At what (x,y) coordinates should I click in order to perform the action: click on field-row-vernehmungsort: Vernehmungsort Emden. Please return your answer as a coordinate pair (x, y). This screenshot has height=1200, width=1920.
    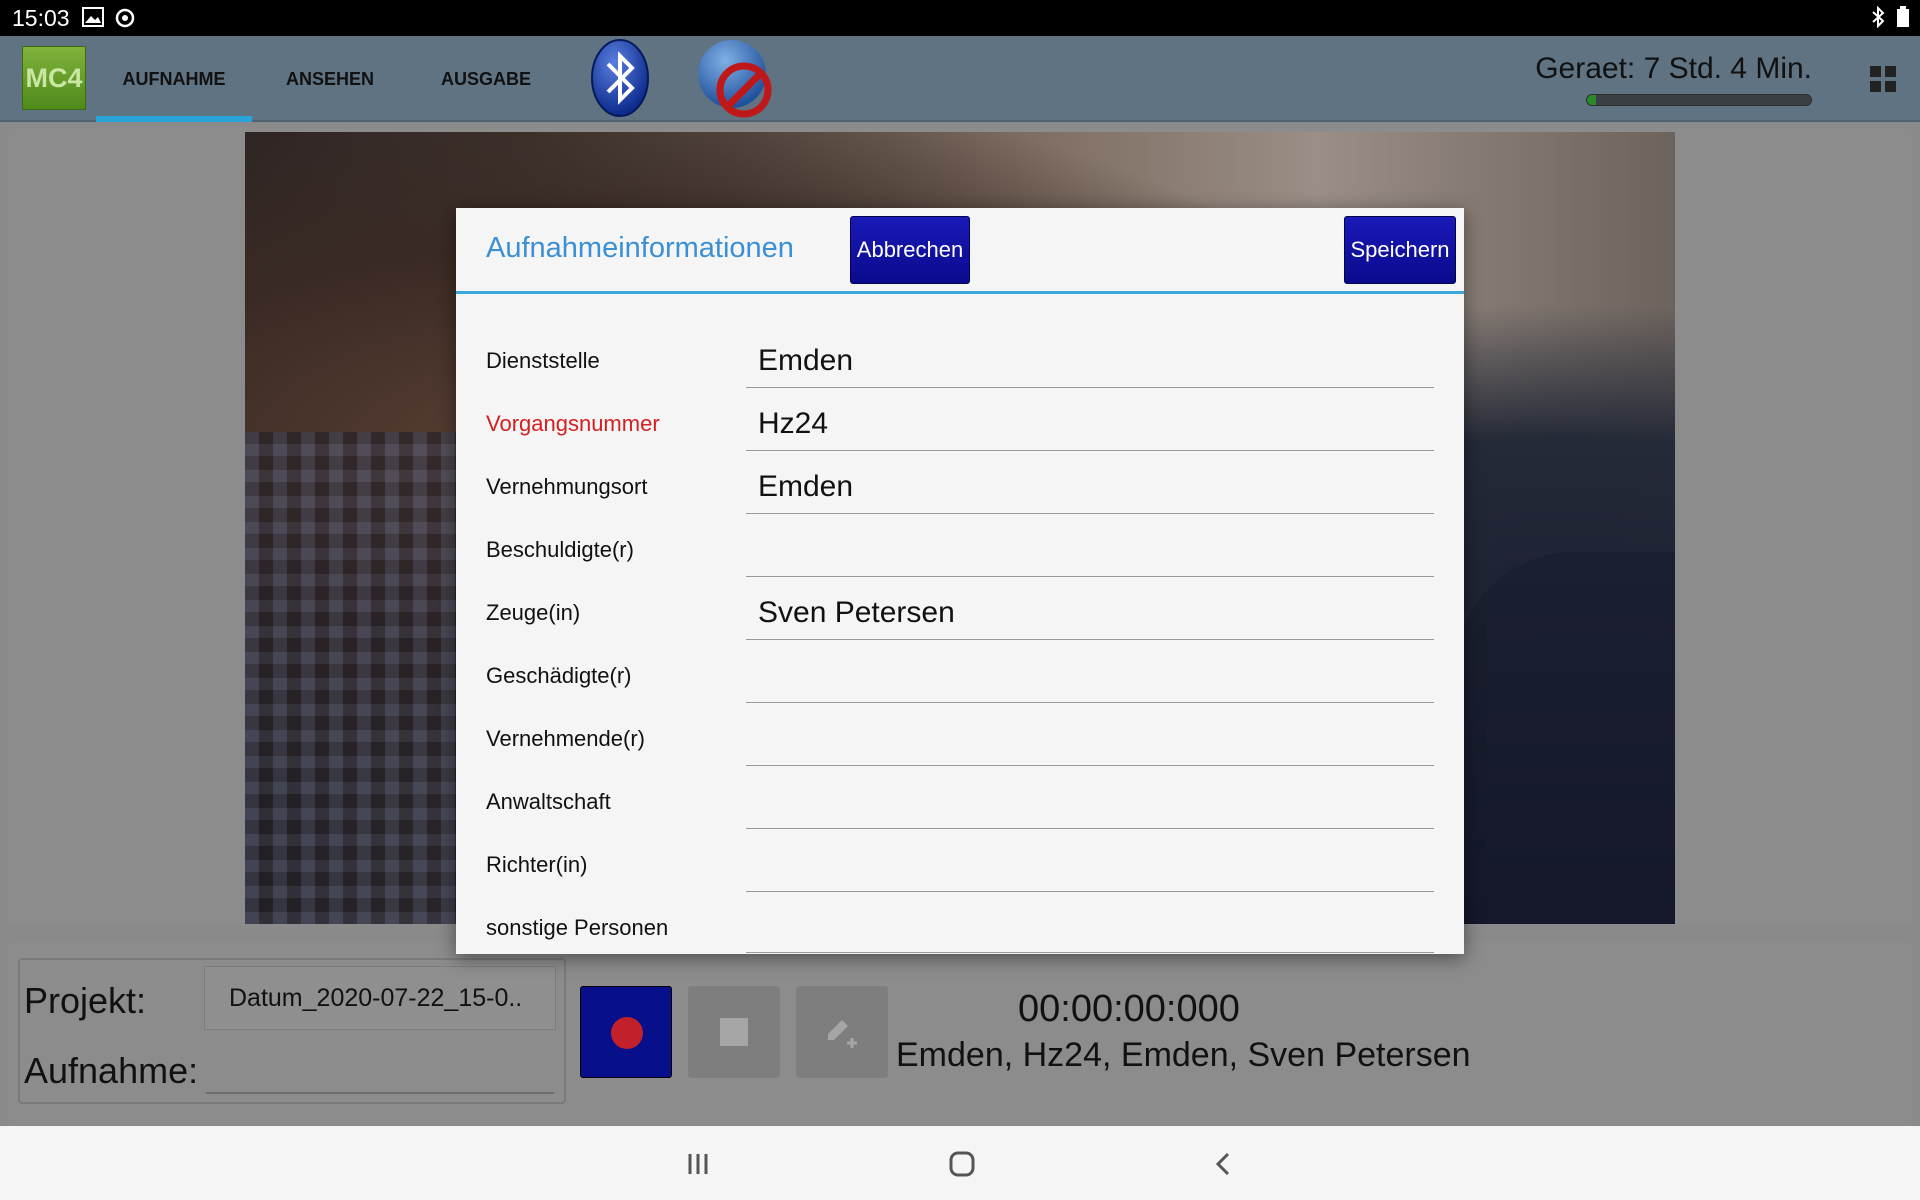
    Looking at the image, I should click on (960, 487).